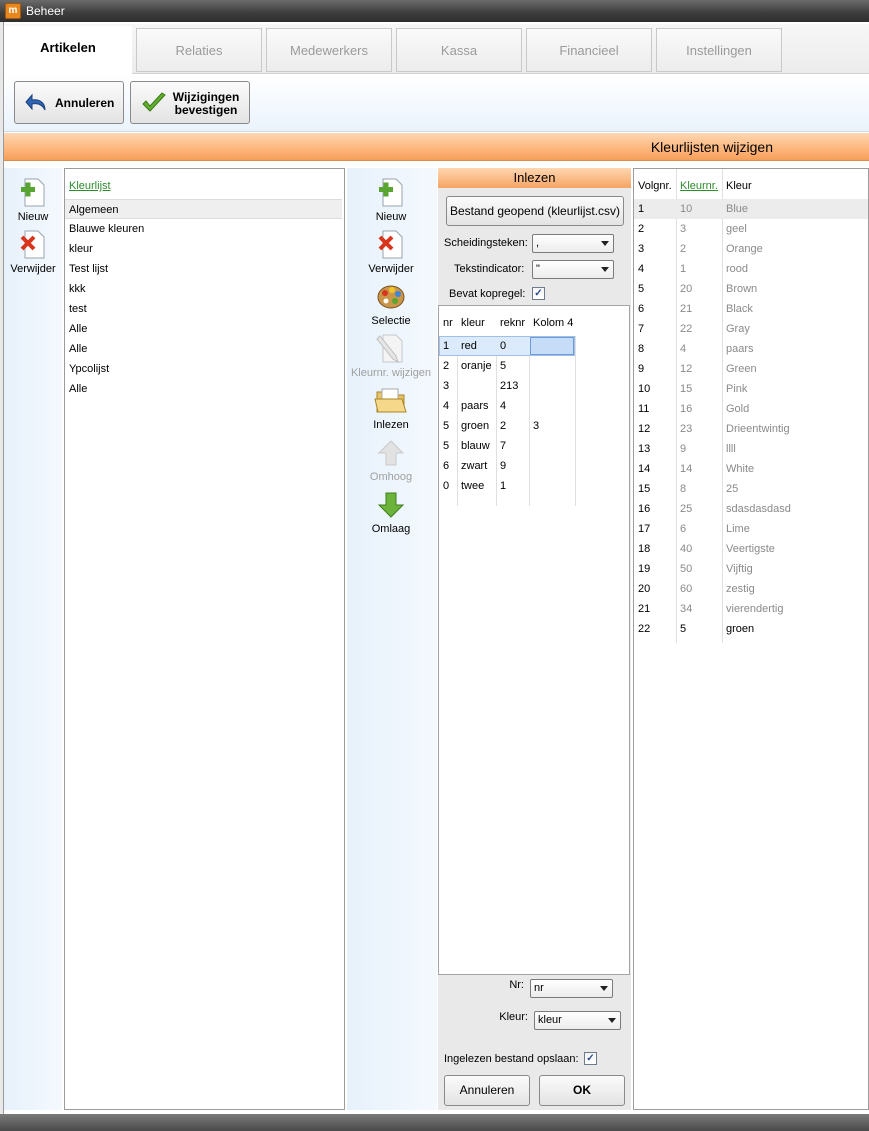 The image size is (869, 1131). I want to click on color-cell: 4, so click(639, 269).